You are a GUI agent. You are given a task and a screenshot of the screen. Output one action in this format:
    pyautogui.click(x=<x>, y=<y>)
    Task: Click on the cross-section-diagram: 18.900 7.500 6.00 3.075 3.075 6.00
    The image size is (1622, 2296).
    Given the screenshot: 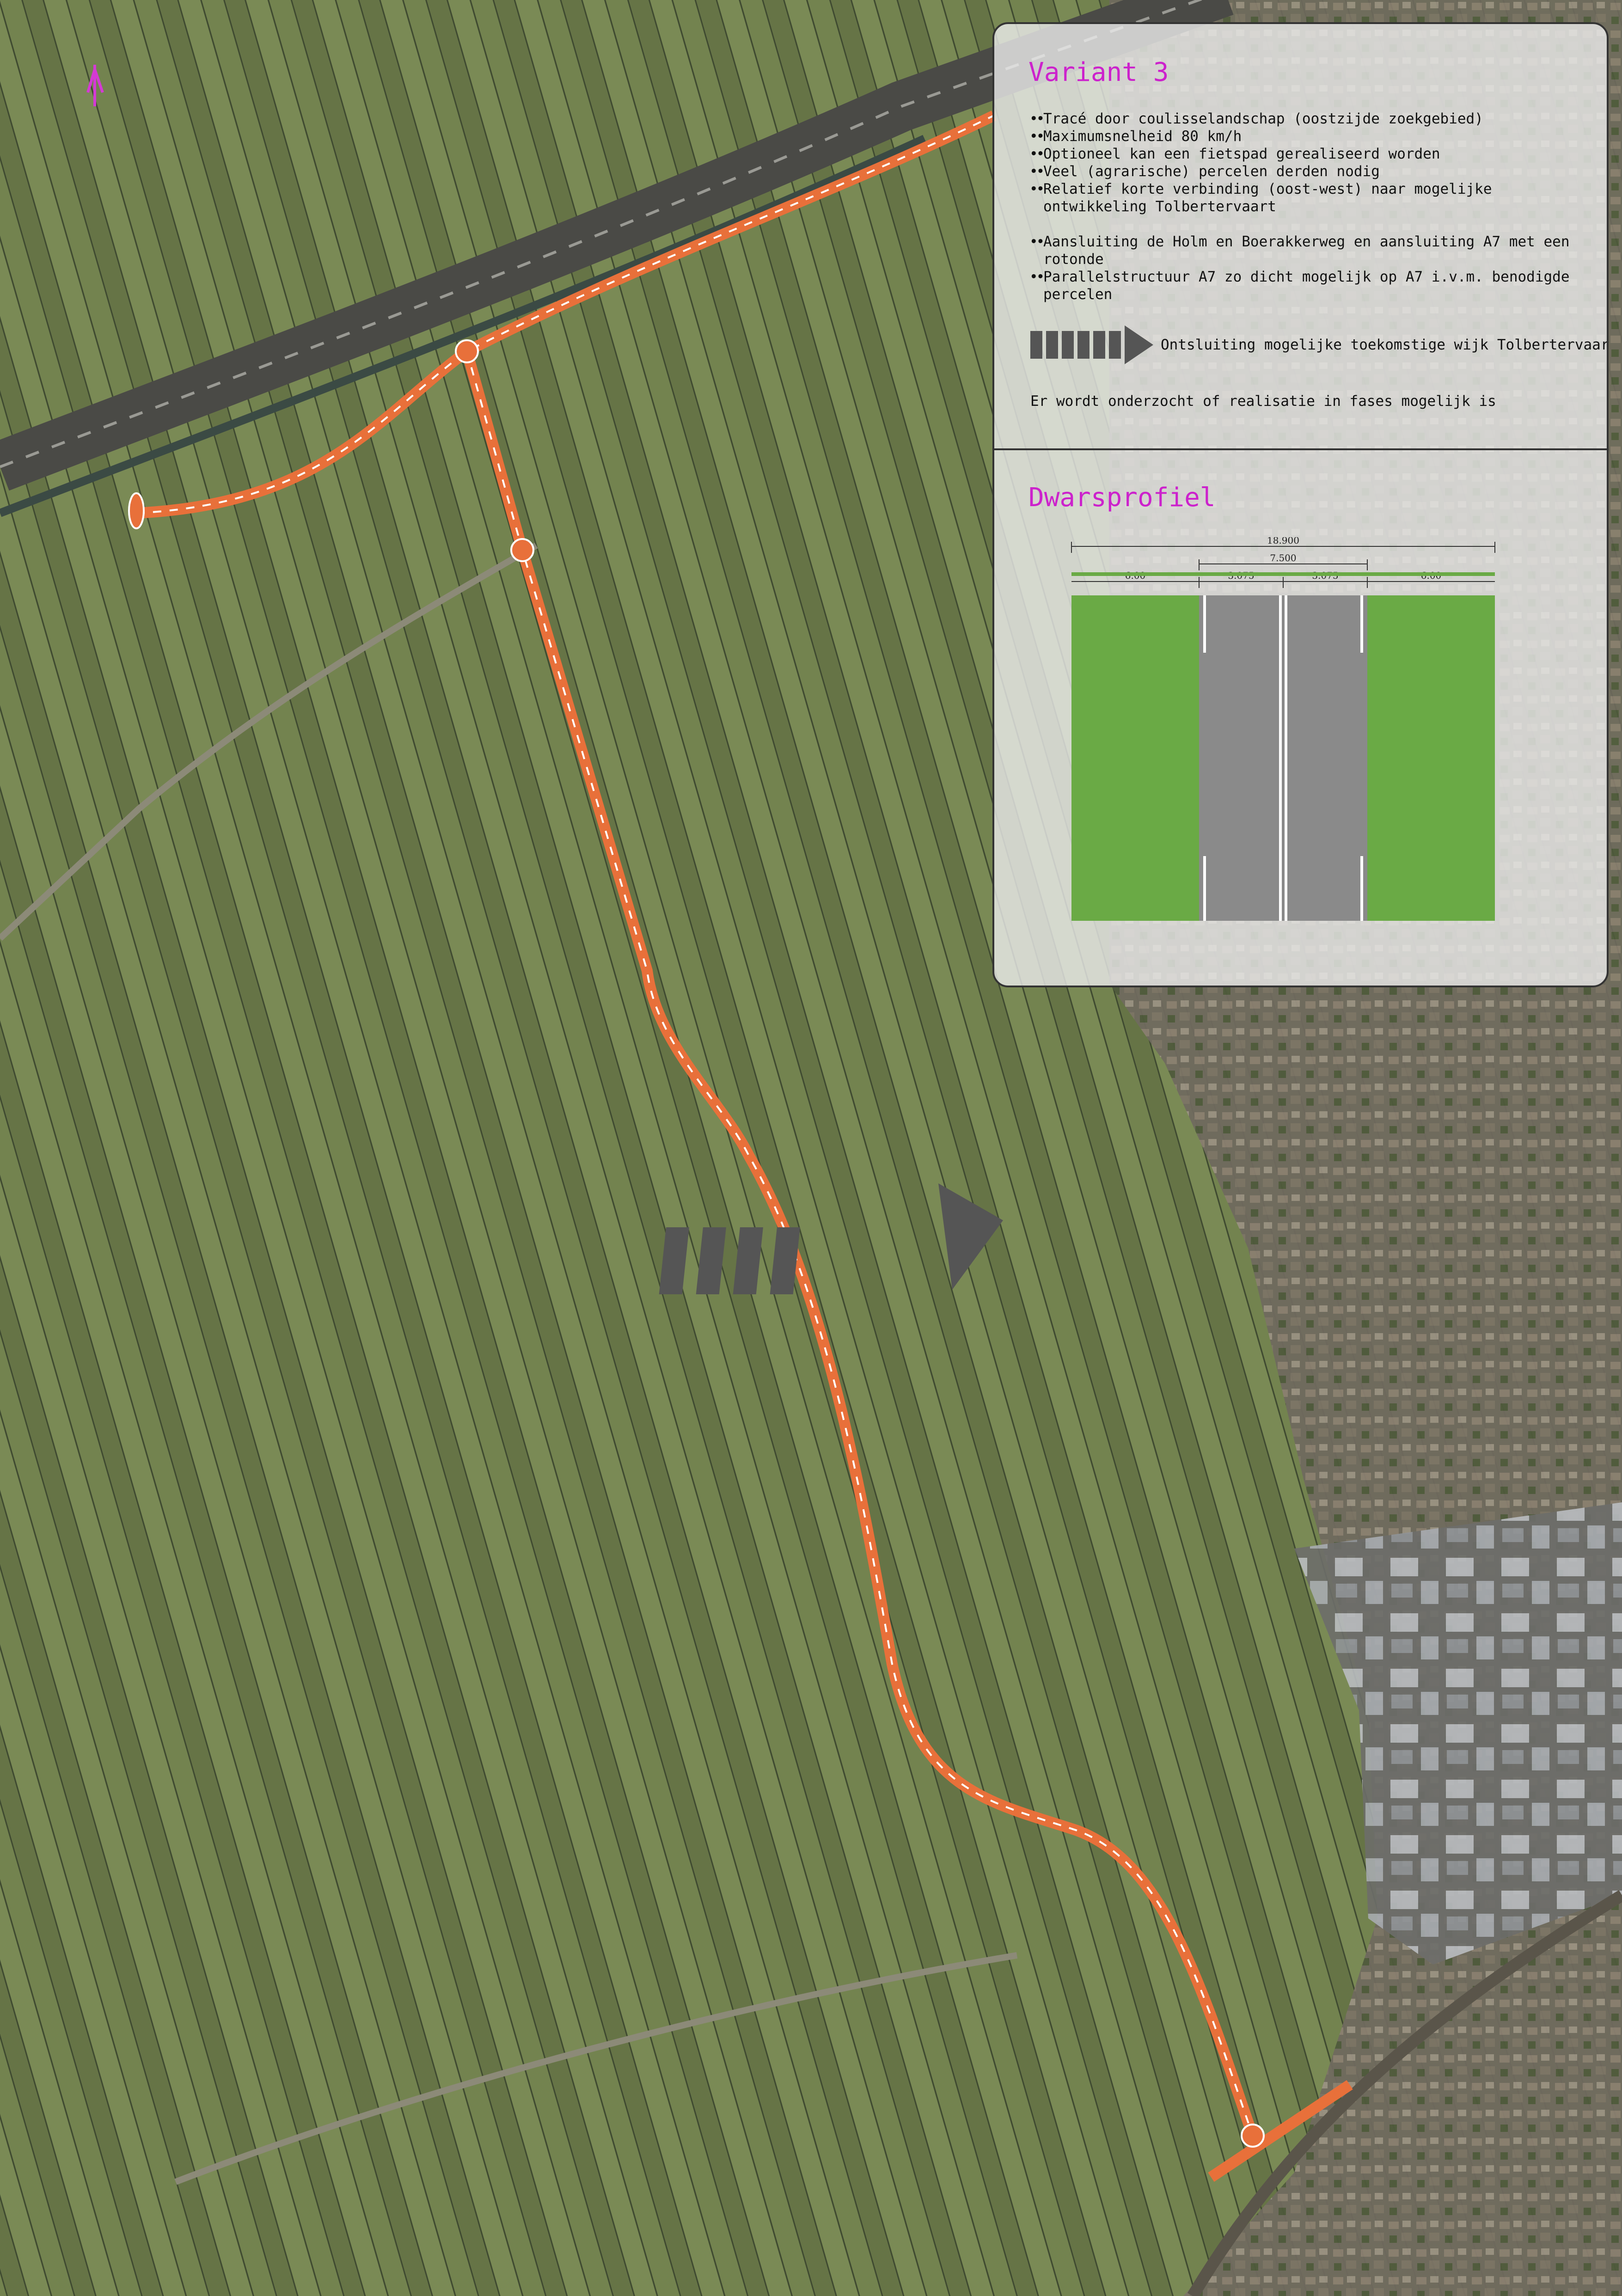 What is the action you would take?
    pyautogui.click(x=1283, y=729)
    